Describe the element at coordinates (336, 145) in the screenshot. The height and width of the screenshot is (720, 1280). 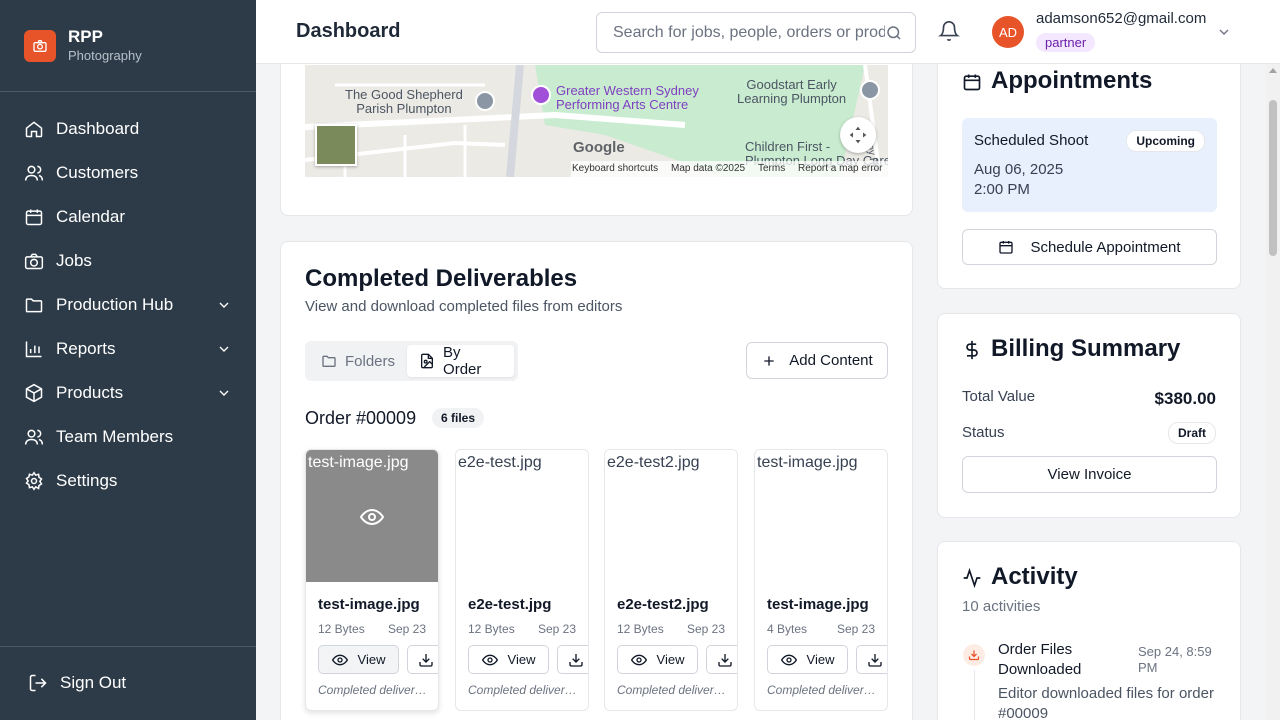
I see `satellite-view-thumbnail` at that location.